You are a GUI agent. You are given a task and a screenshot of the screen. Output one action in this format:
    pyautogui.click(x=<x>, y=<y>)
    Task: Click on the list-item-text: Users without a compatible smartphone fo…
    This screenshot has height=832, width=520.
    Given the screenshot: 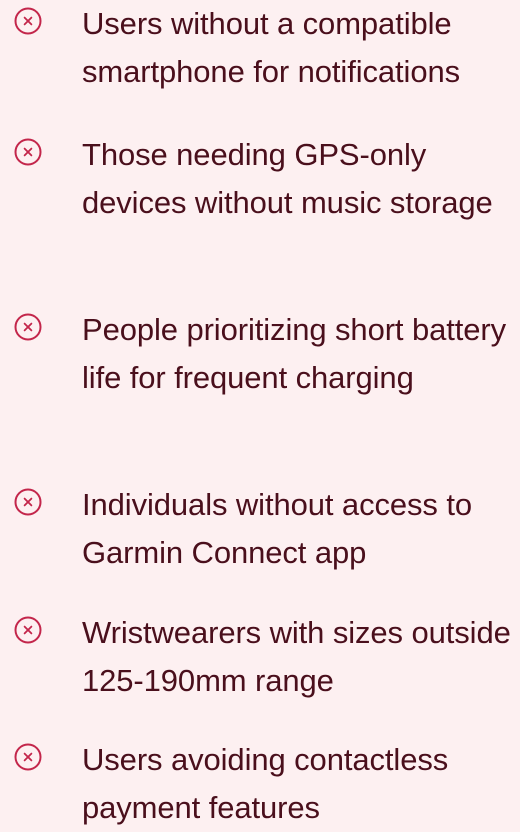 What is the action you would take?
    pyautogui.click(x=271, y=47)
    